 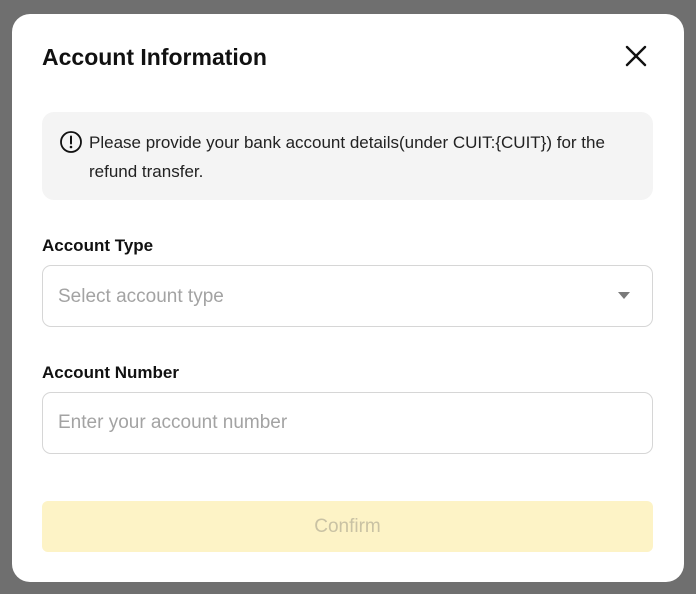 What do you see at coordinates (347, 526) in the screenshot?
I see `confirm-button: Confirm` at bounding box center [347, 526].